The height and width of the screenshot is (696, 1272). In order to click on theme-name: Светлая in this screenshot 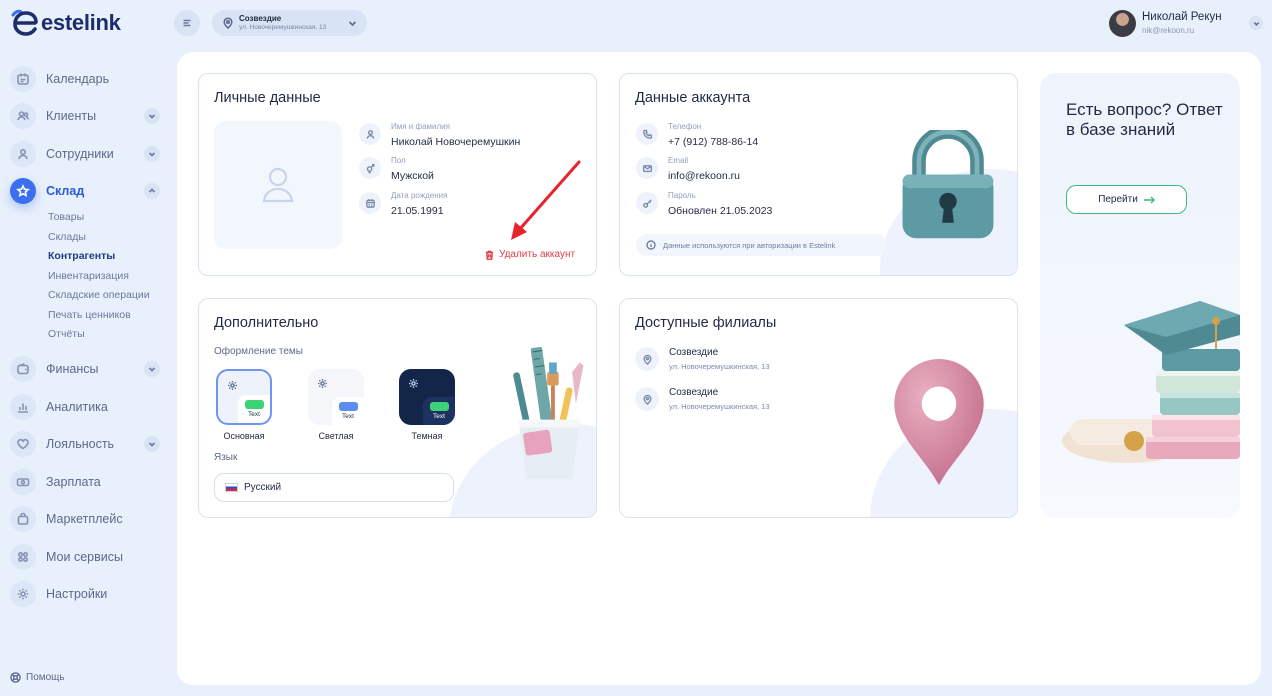, I will do `click(336, 436)`.